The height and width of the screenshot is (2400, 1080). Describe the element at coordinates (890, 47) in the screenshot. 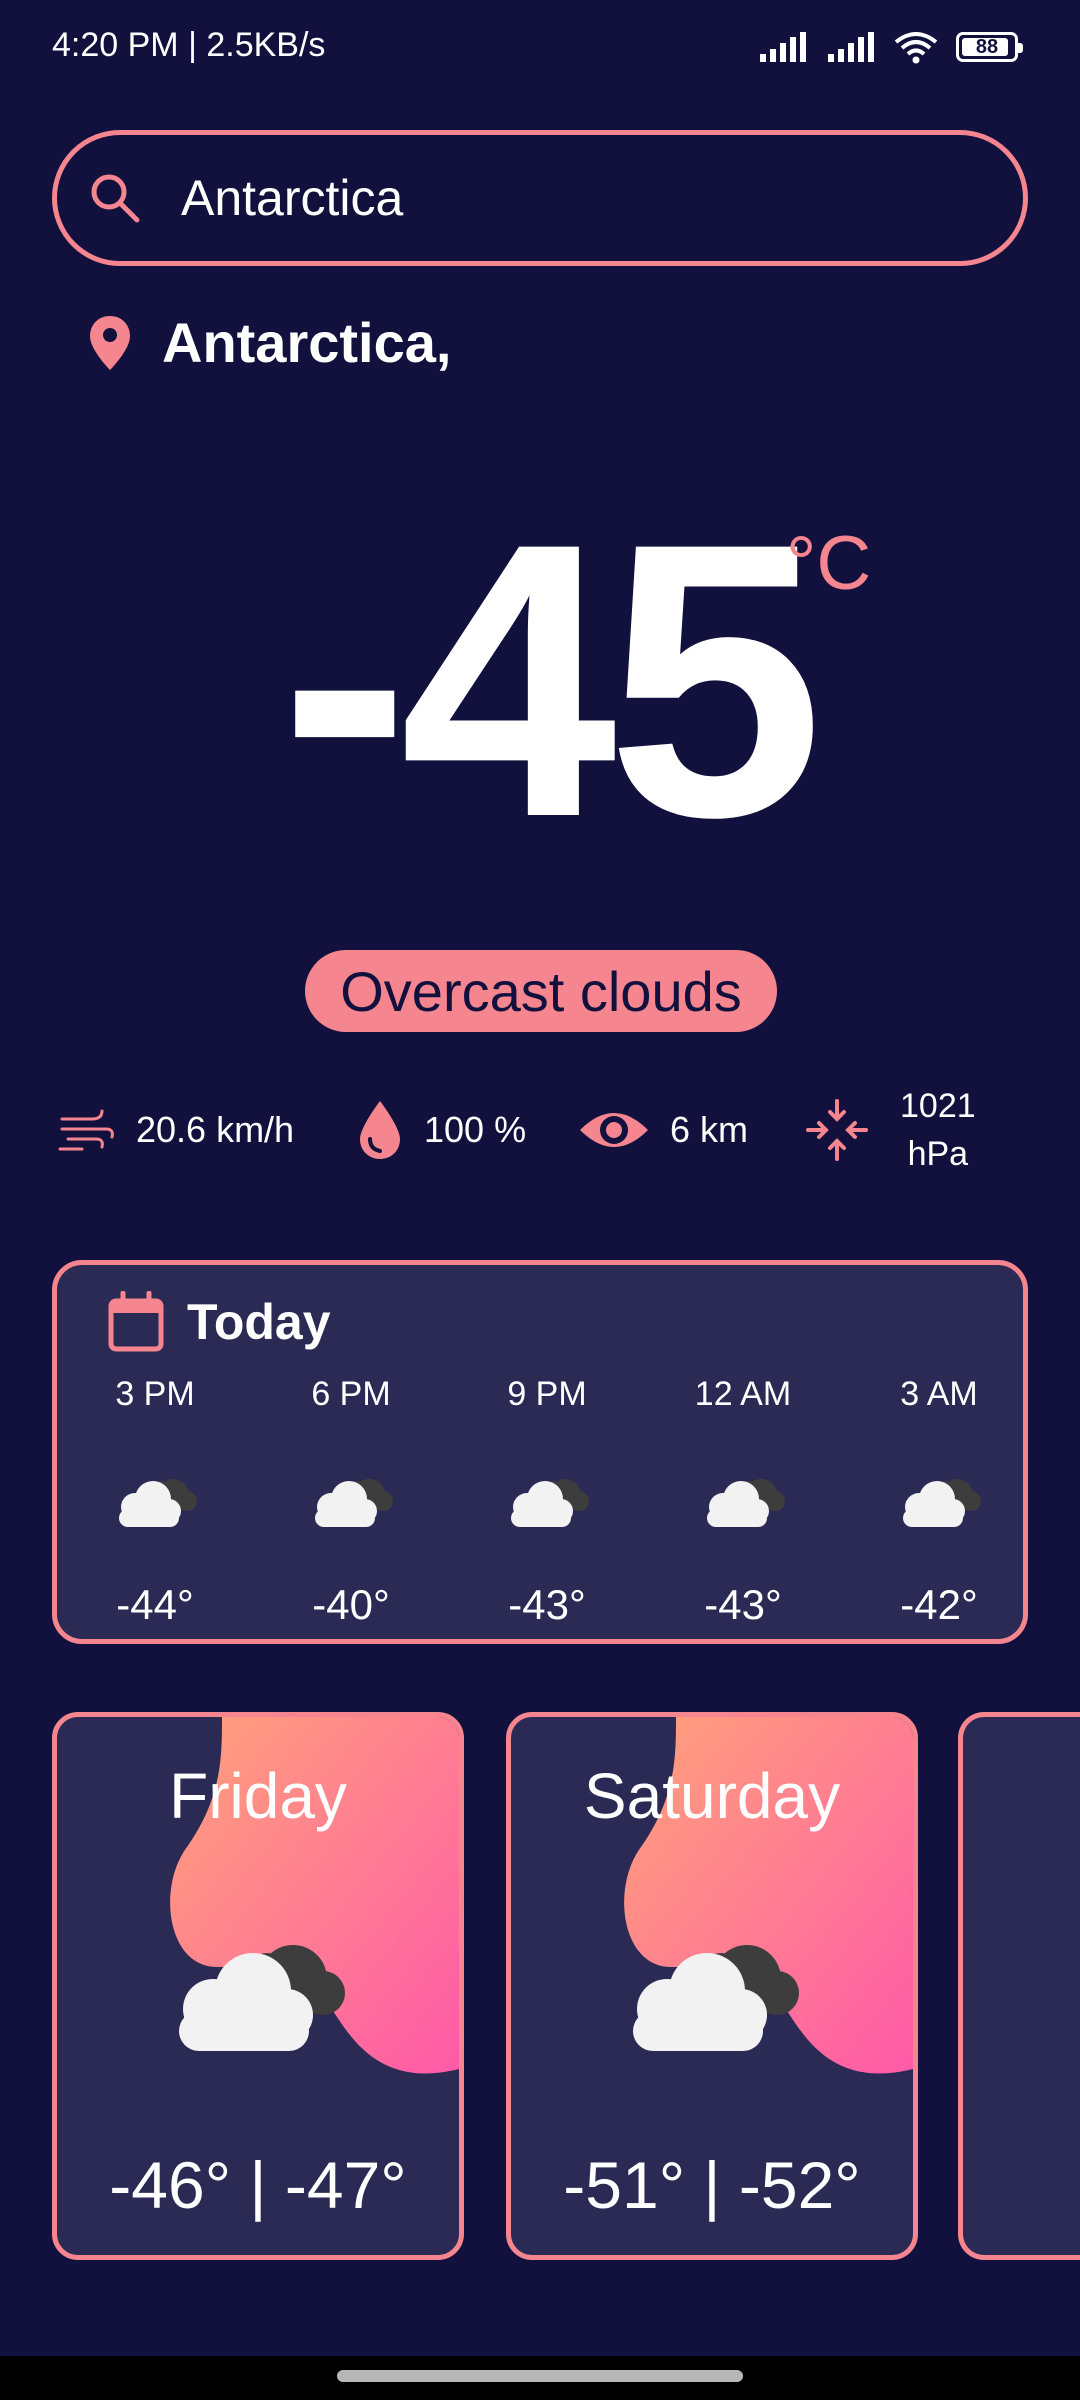

I see `status-icons: 88` at that location.